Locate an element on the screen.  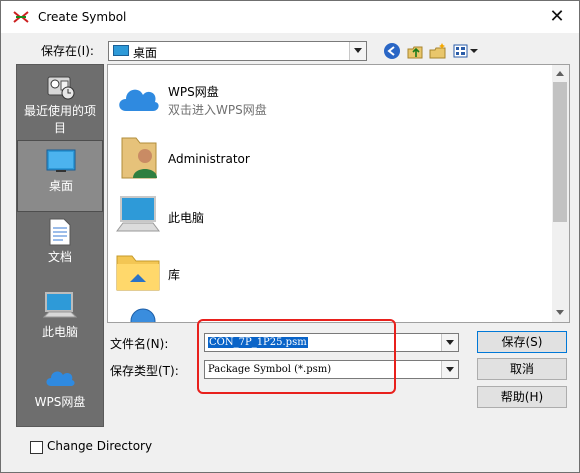
wps-cloud-icon is located at coordinates (138, 99).